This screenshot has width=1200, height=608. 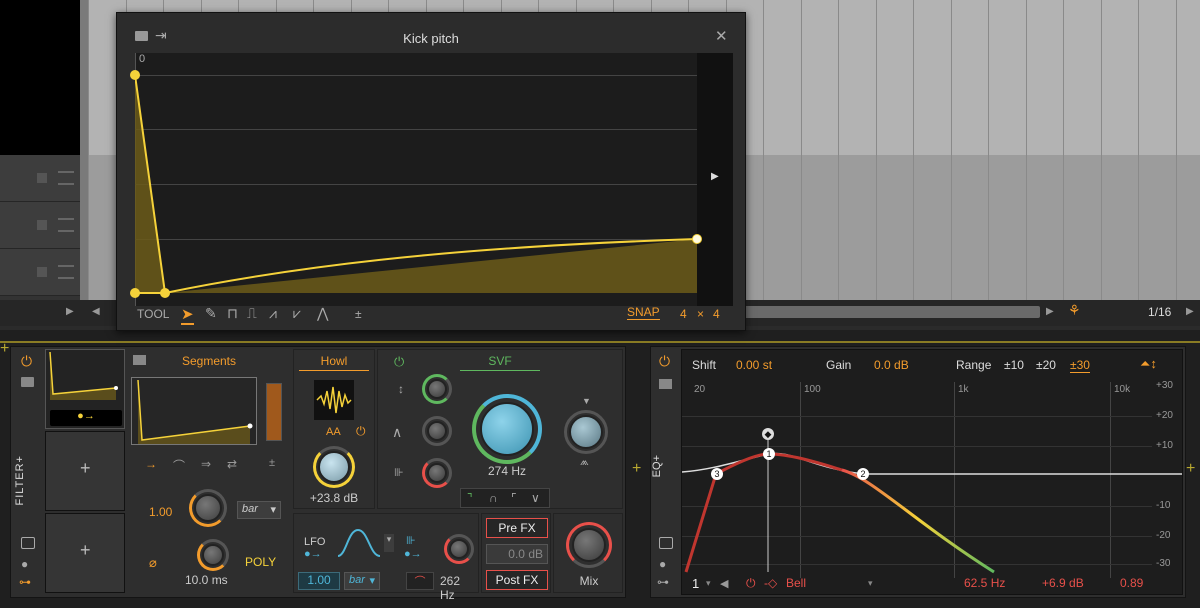 I want to click on eq-node-2: 2, so click(x=863, y=474).